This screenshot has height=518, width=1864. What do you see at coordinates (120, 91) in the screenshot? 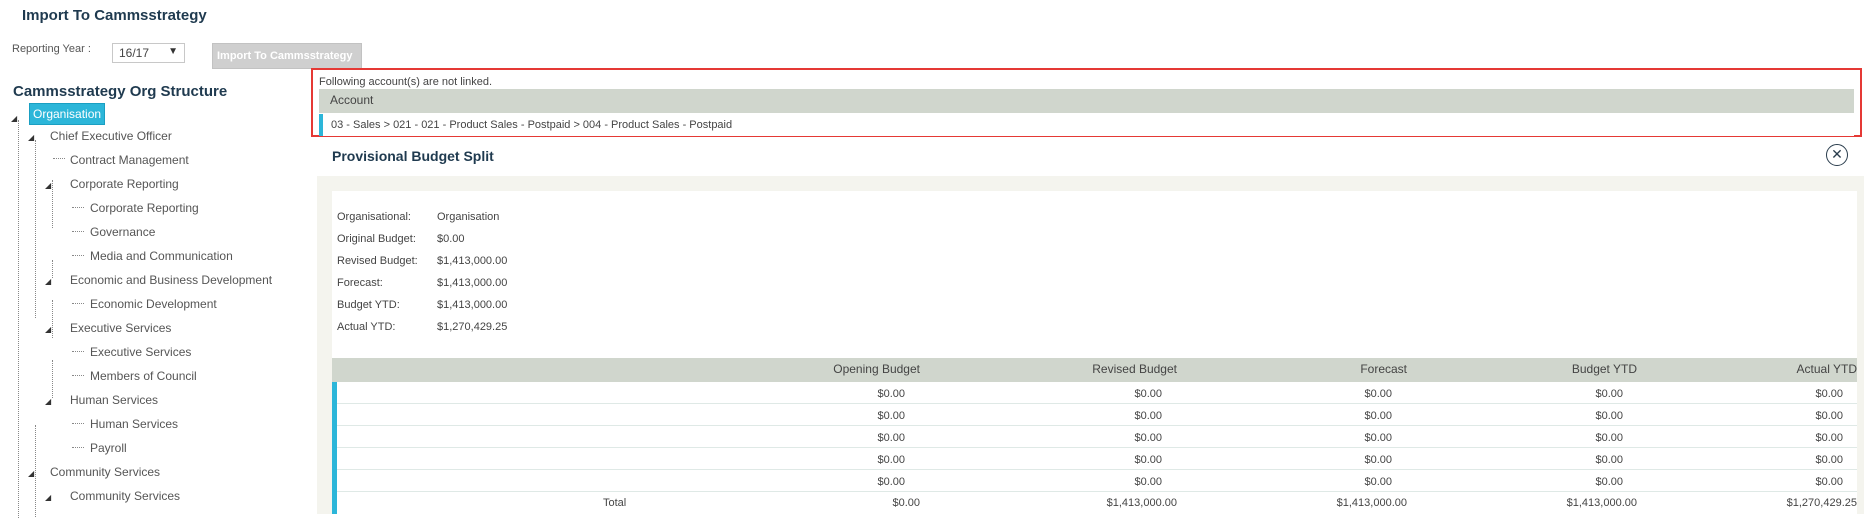
I see `org-structure-title: Cammsstrategy Org Structure` at bounding box center [120, 91].